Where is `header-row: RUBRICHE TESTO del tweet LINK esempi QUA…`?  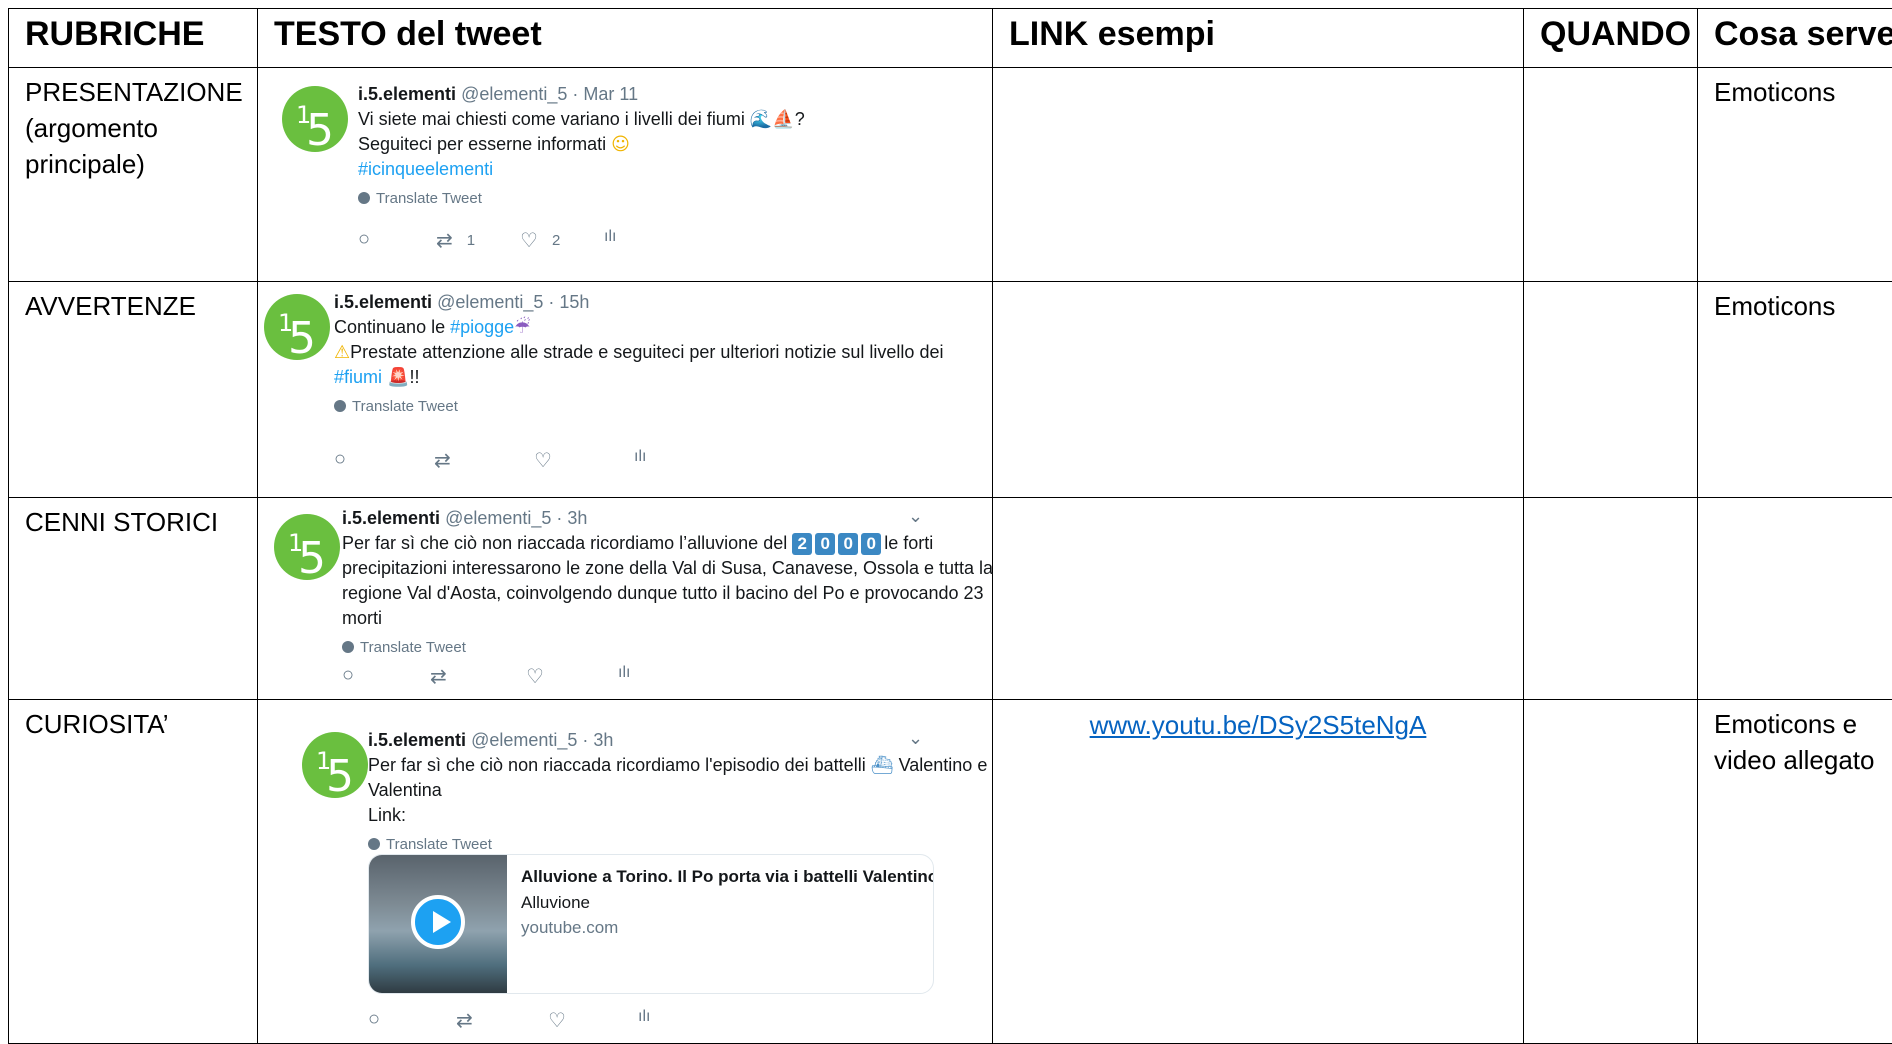
header-row: RUBRICHE TESTO del tweet LINK esempi QUA… is located at coordinates (950, 38).